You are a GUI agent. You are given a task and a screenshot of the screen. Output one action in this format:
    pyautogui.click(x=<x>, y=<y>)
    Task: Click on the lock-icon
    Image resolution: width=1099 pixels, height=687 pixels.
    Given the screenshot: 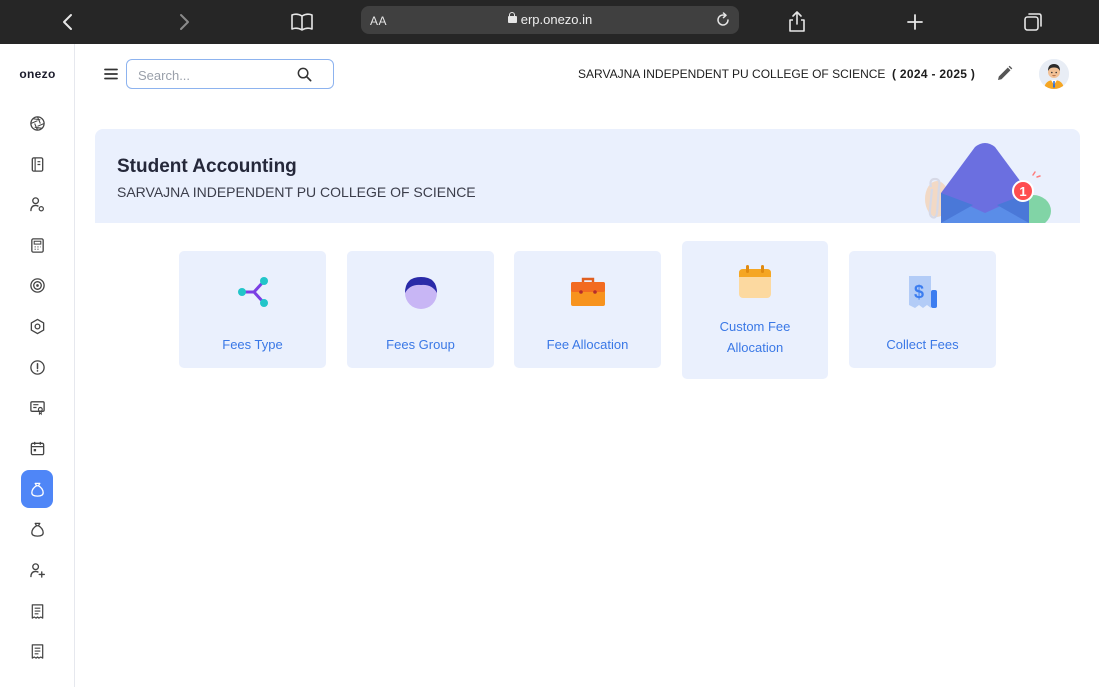 What is the action you would take?
    pyautogui.click(x=512, y=17)
    